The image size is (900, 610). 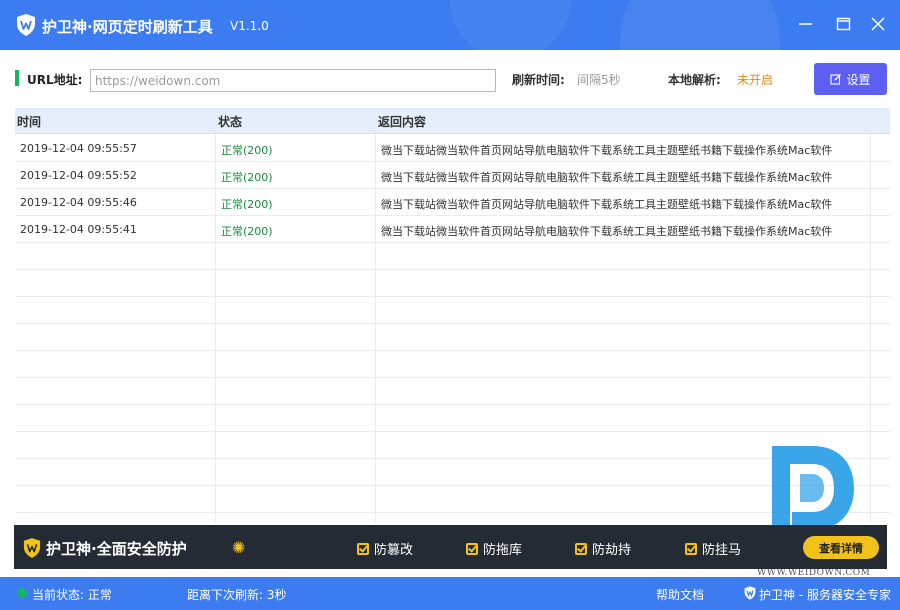 I want to click on feature-label: 防篡改, so click(x=394, y=550).